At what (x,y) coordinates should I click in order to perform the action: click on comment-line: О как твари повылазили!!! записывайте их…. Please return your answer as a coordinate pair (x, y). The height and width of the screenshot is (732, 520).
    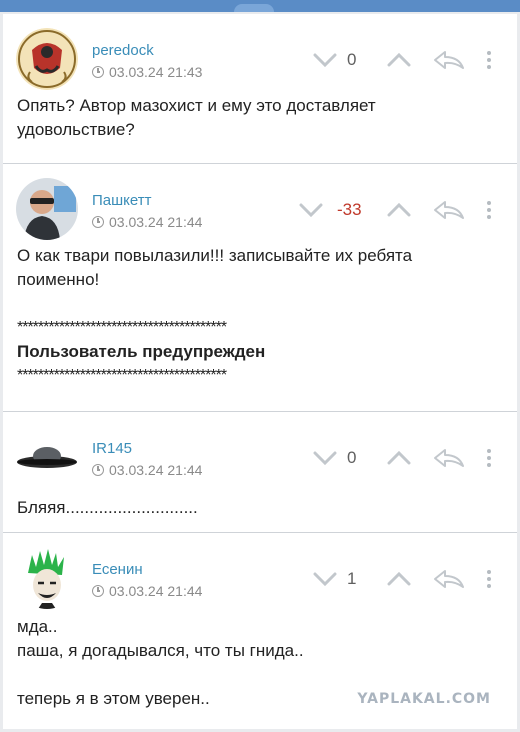
    Looking at the image, I should click on (215, 255).